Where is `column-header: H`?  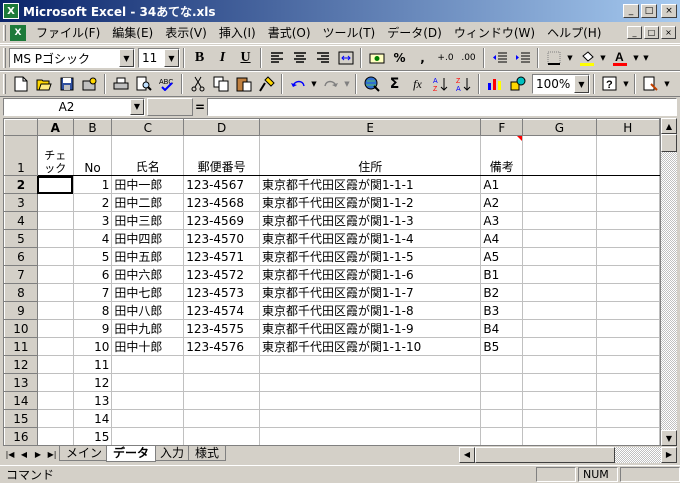
column-header: H is located at coordinates (627, 127).